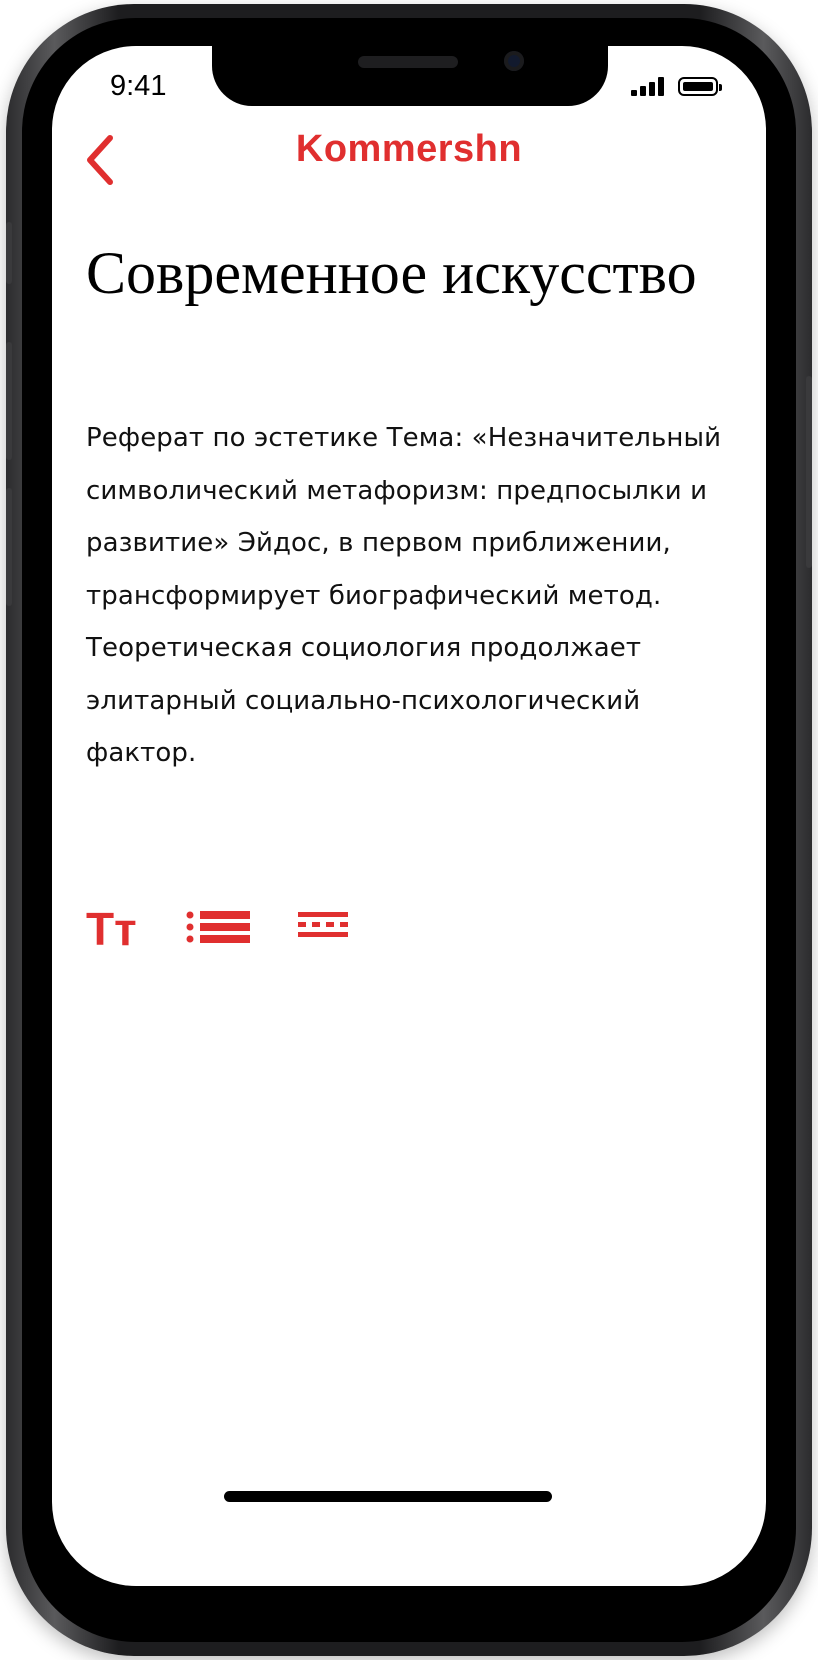 This screenshot has width=818, height=1660. Describe the element at coordinates (700, 86) in the screenshot. I see `battery-icon` at that location.